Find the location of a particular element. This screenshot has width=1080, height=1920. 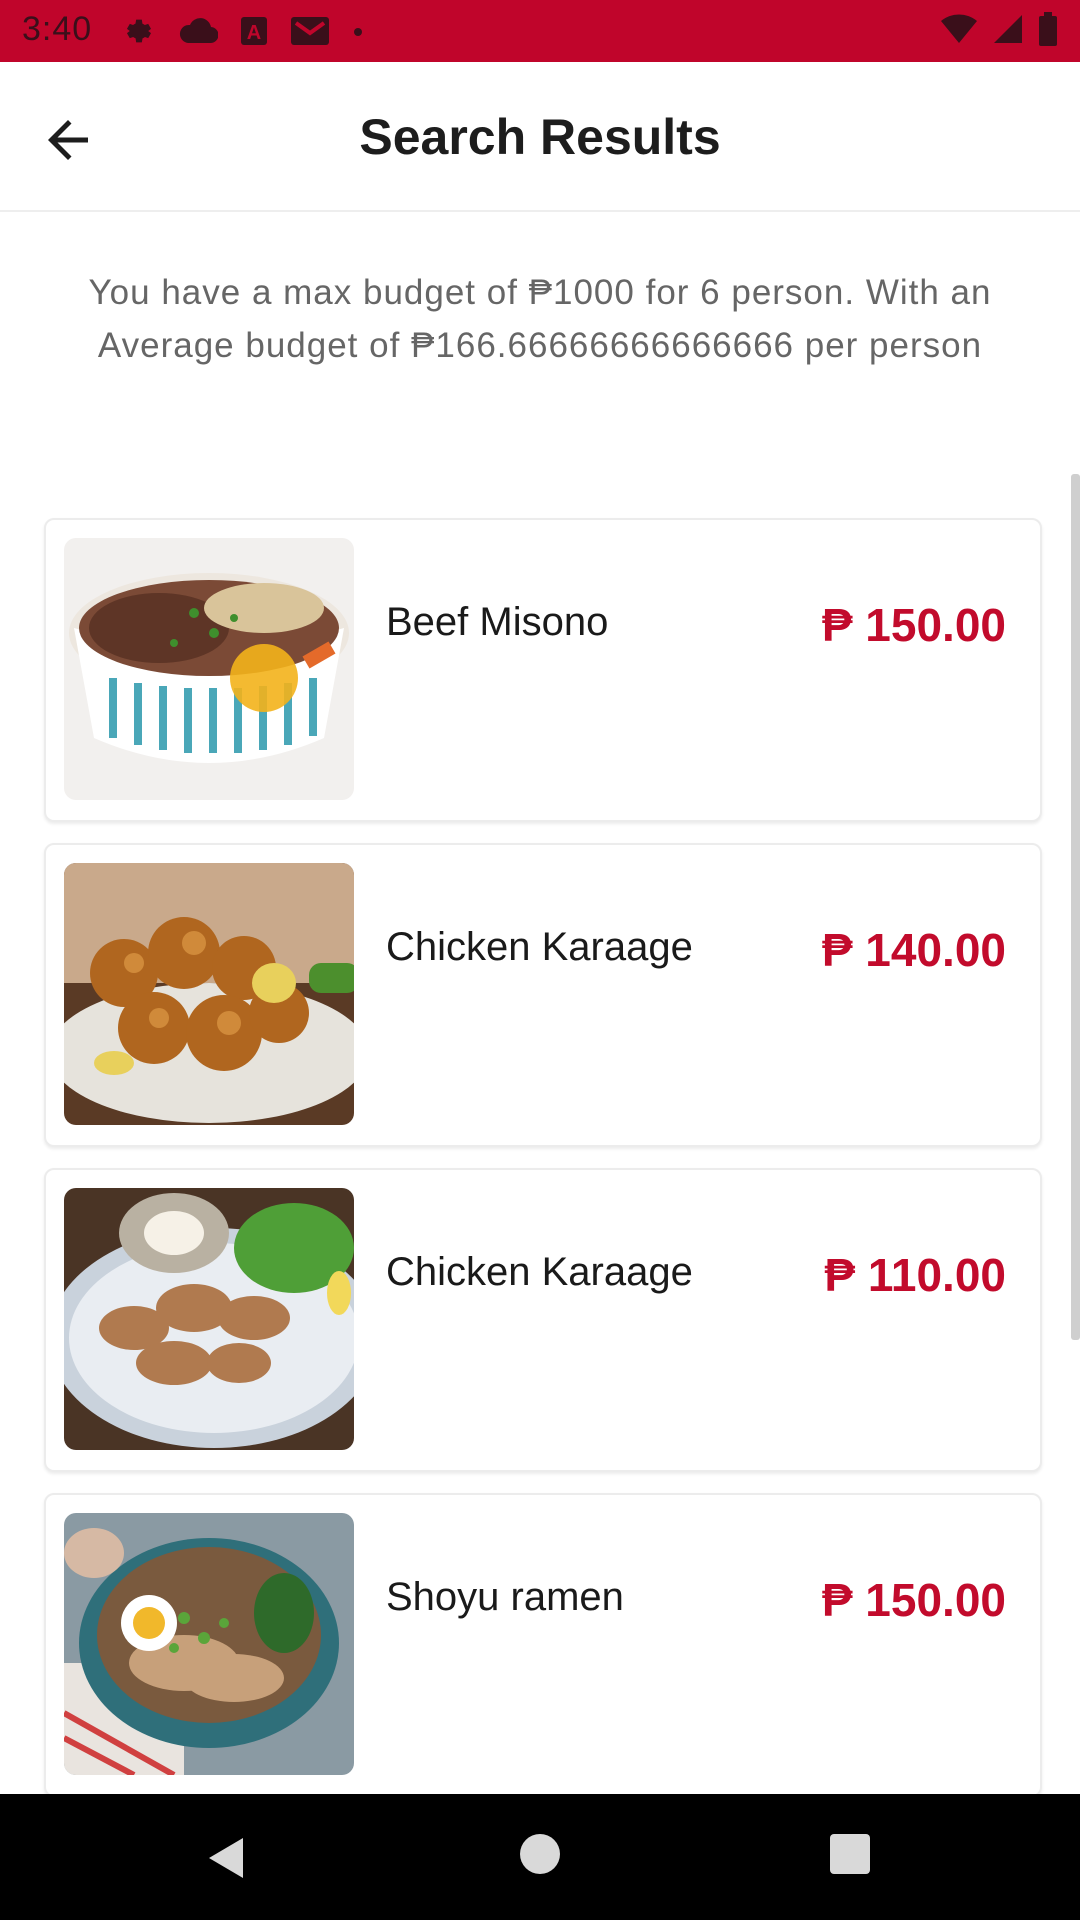

result-card: Beef Misono ₱ 150.00 is located at coordinates (543, 670).